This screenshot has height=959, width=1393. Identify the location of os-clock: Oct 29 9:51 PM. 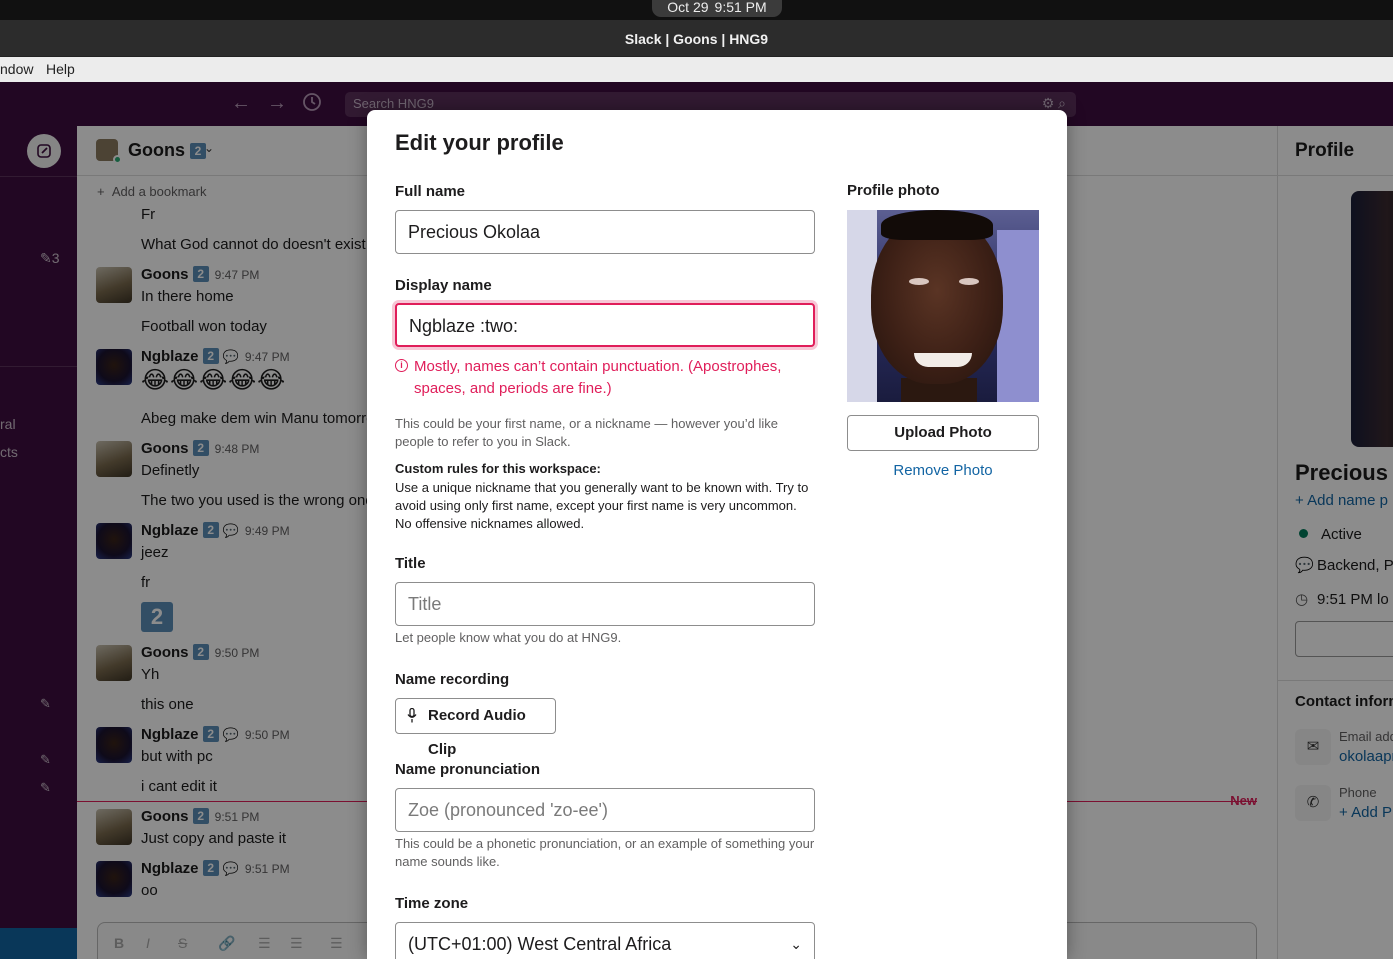
(717, 8).